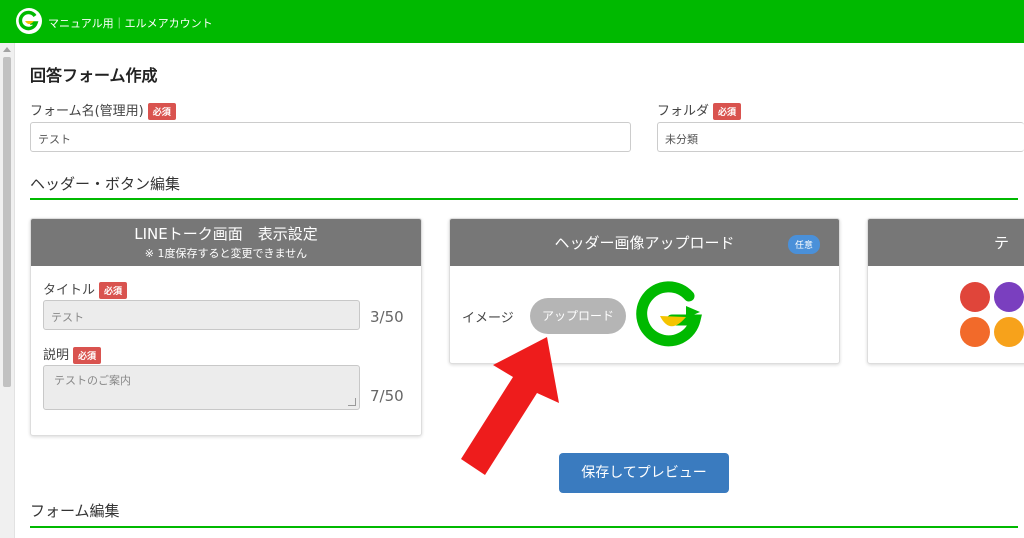 The width and height of the screenshot is (1024, 538). I want to click on talk-title-count: 3/50, so click(387, 317).